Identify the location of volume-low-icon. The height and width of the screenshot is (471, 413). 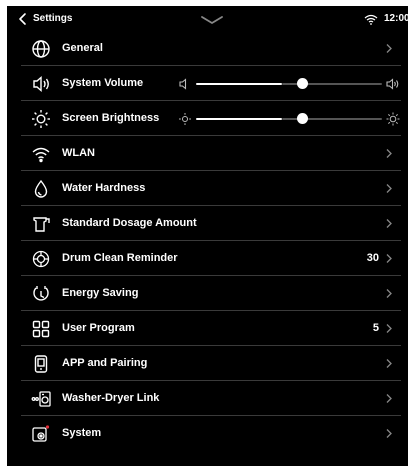
(185, 84).